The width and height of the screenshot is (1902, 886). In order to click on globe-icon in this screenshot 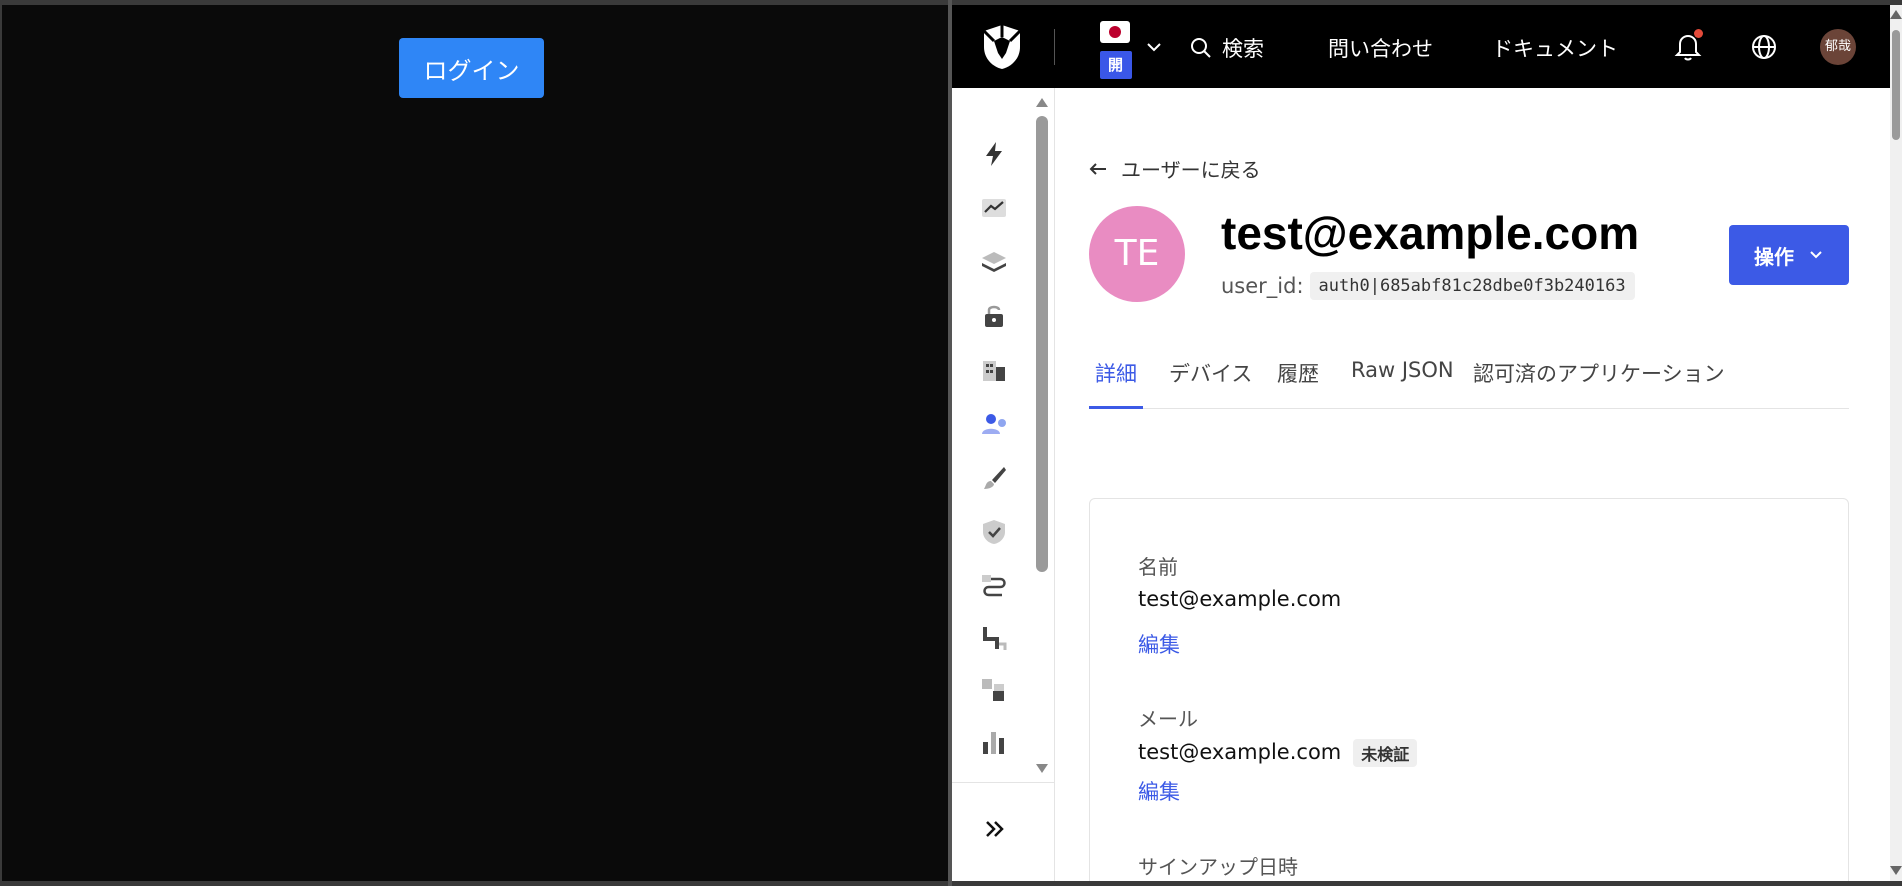, I will do `click(1764, 47)`.